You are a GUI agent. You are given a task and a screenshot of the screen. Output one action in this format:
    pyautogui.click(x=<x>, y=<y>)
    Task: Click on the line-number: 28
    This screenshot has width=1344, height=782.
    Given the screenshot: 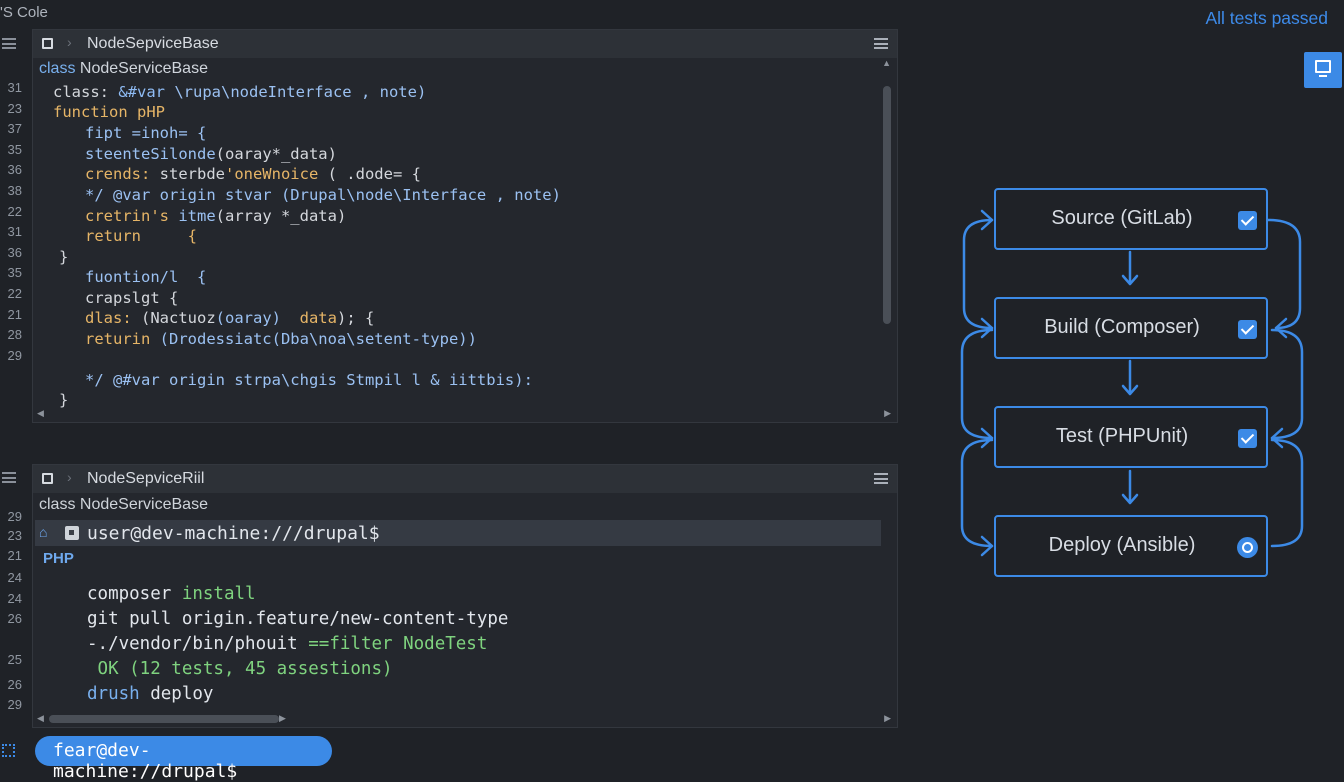 What is the action you would take?
    pyautogui.click(x=14, y=335)
    